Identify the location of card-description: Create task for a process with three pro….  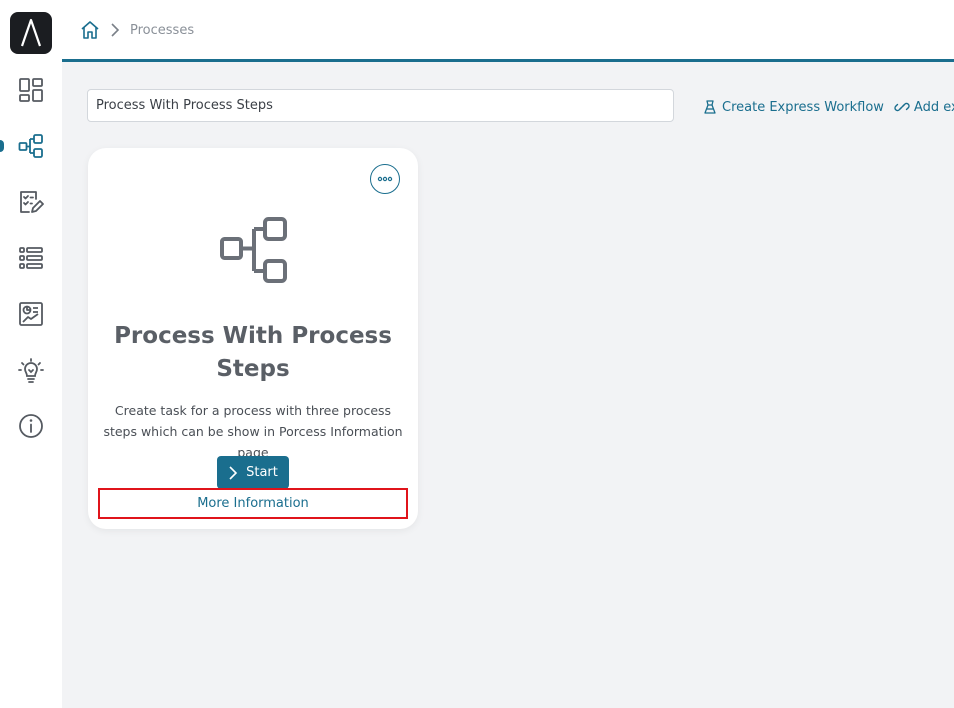
(253, 431).